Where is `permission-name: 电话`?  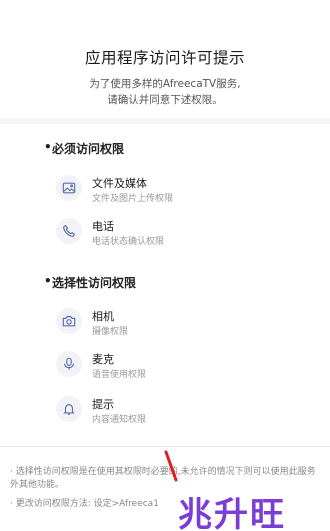 permission-name: 电话 is located at coordinates (103, 226).